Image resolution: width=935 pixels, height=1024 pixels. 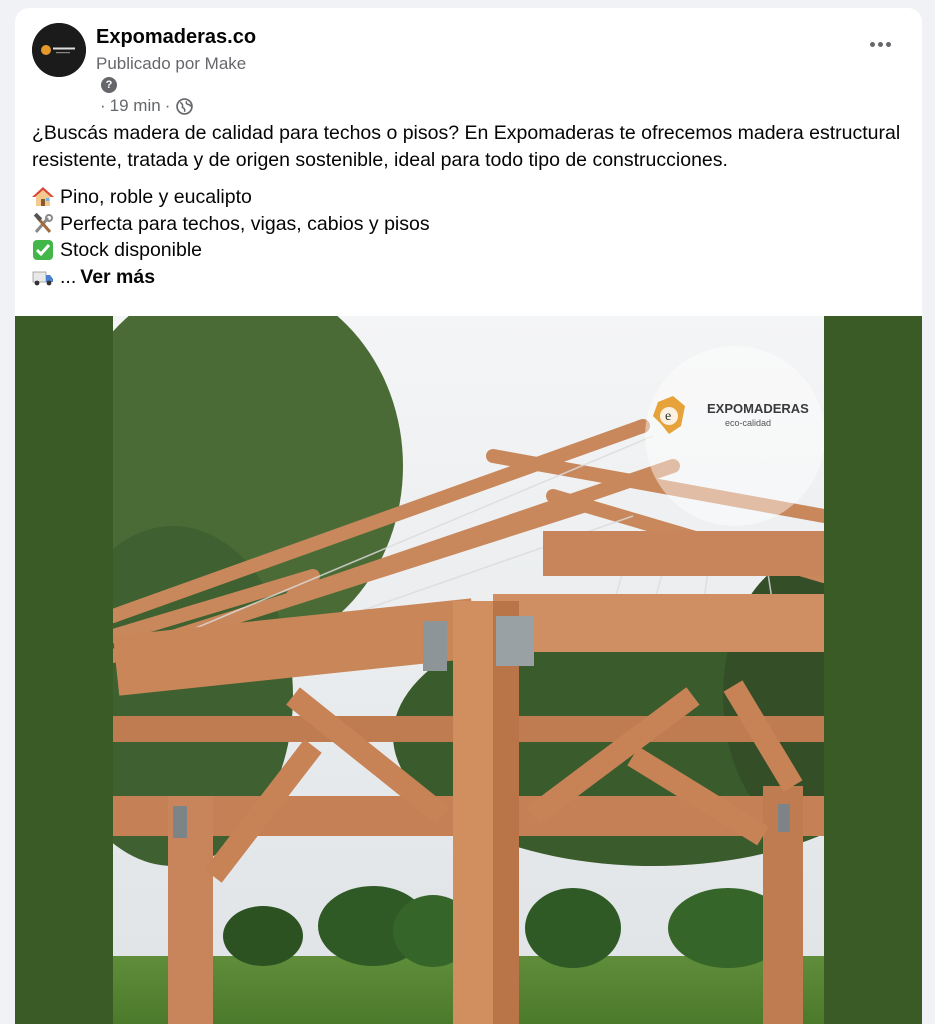 I want to click on post-meta: · 19 min ·, so click(x=145, y=106).